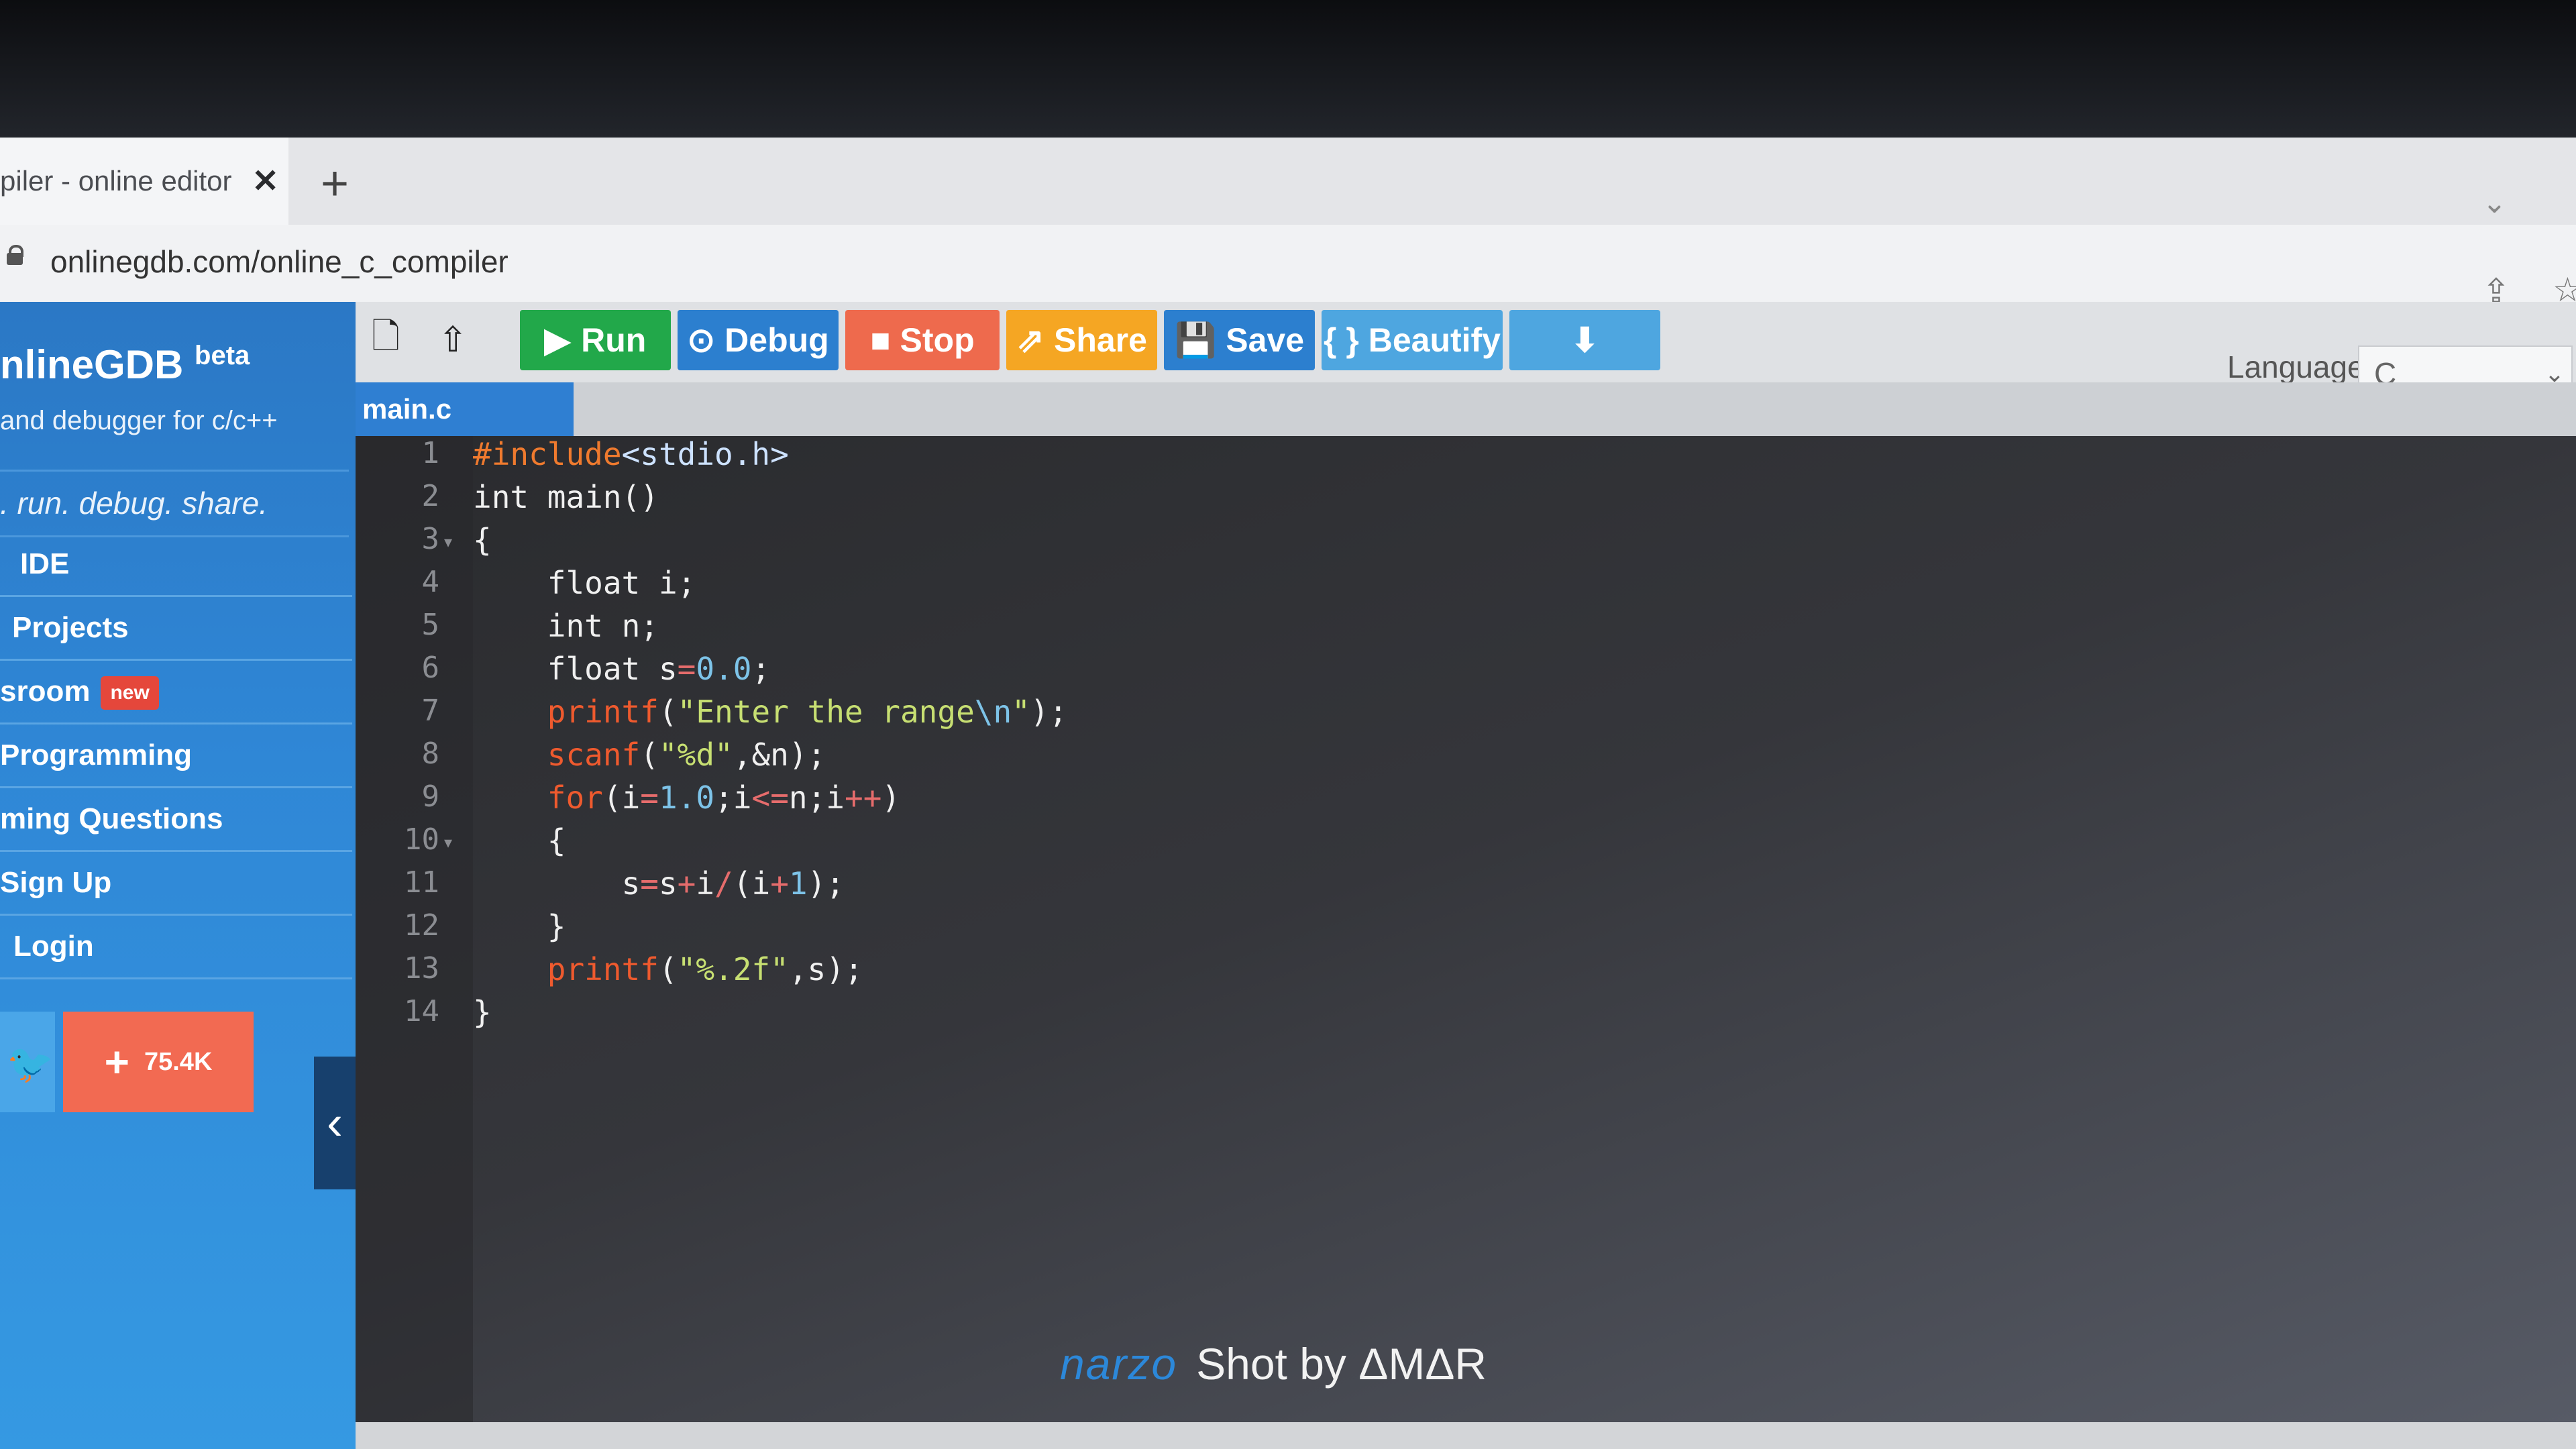 Image resolution: width=2576 pixels, height=1449 pixels. Describe the element at coordinates (430, 453) in the screenshot. I see `line-number: 1` at that location.